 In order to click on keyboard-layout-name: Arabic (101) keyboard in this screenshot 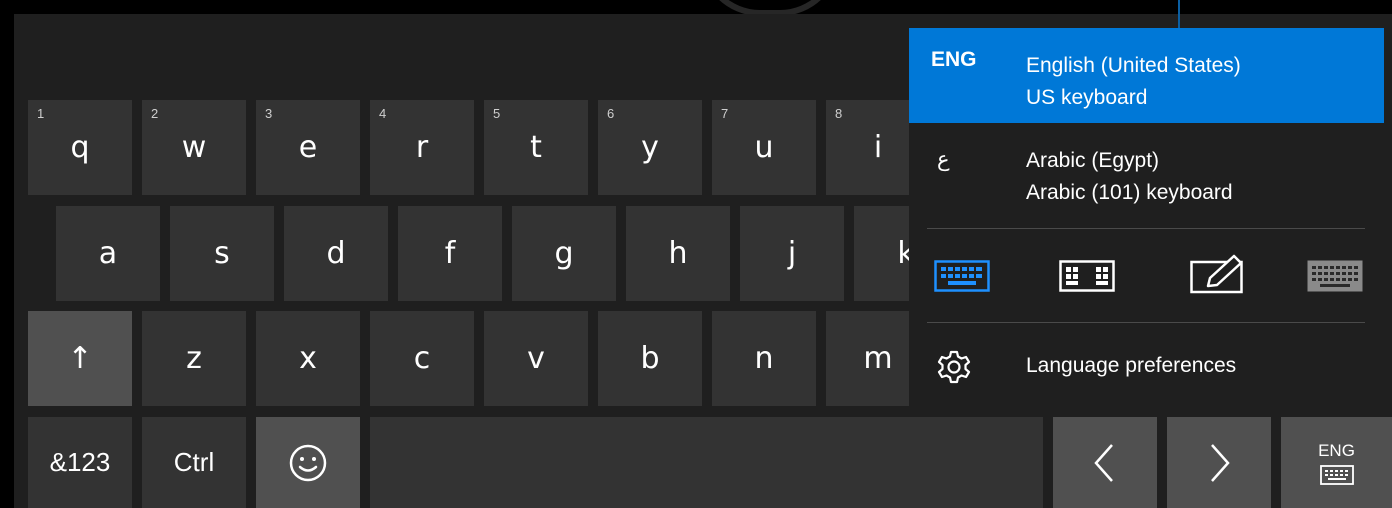, I will do `click(1129, 192)`.